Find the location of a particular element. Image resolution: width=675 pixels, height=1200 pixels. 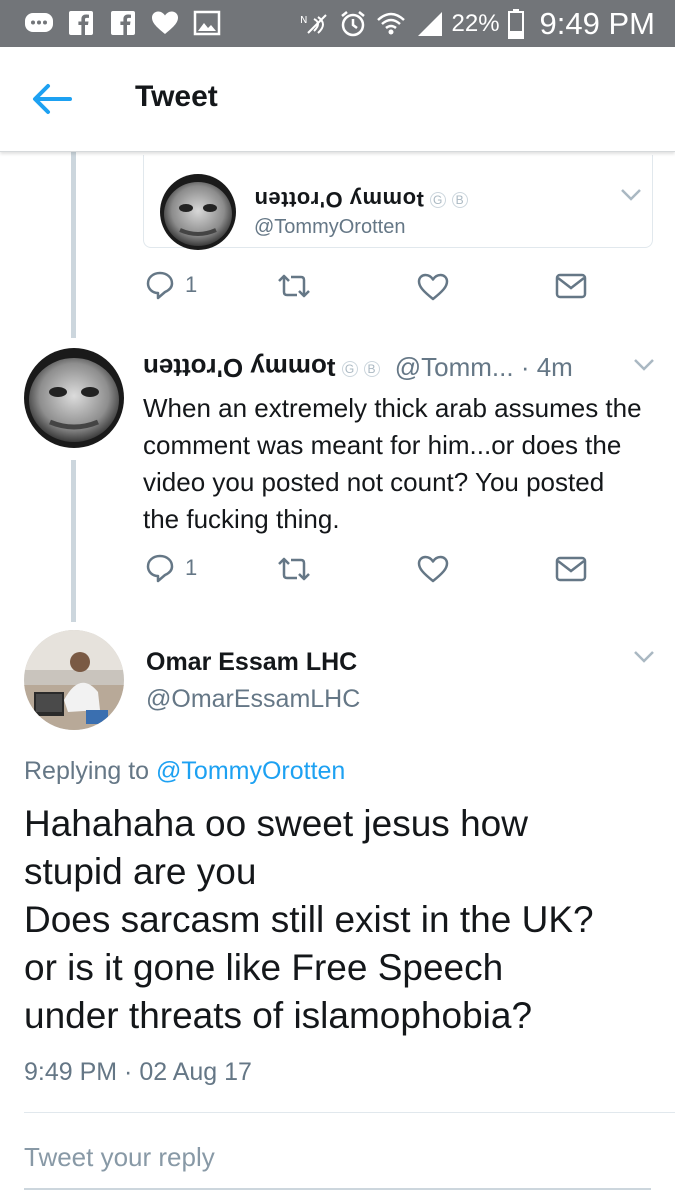

tweet-timestamp: 9:49 PM · 02 Aug 17 is located at coordinates (138, 1072).